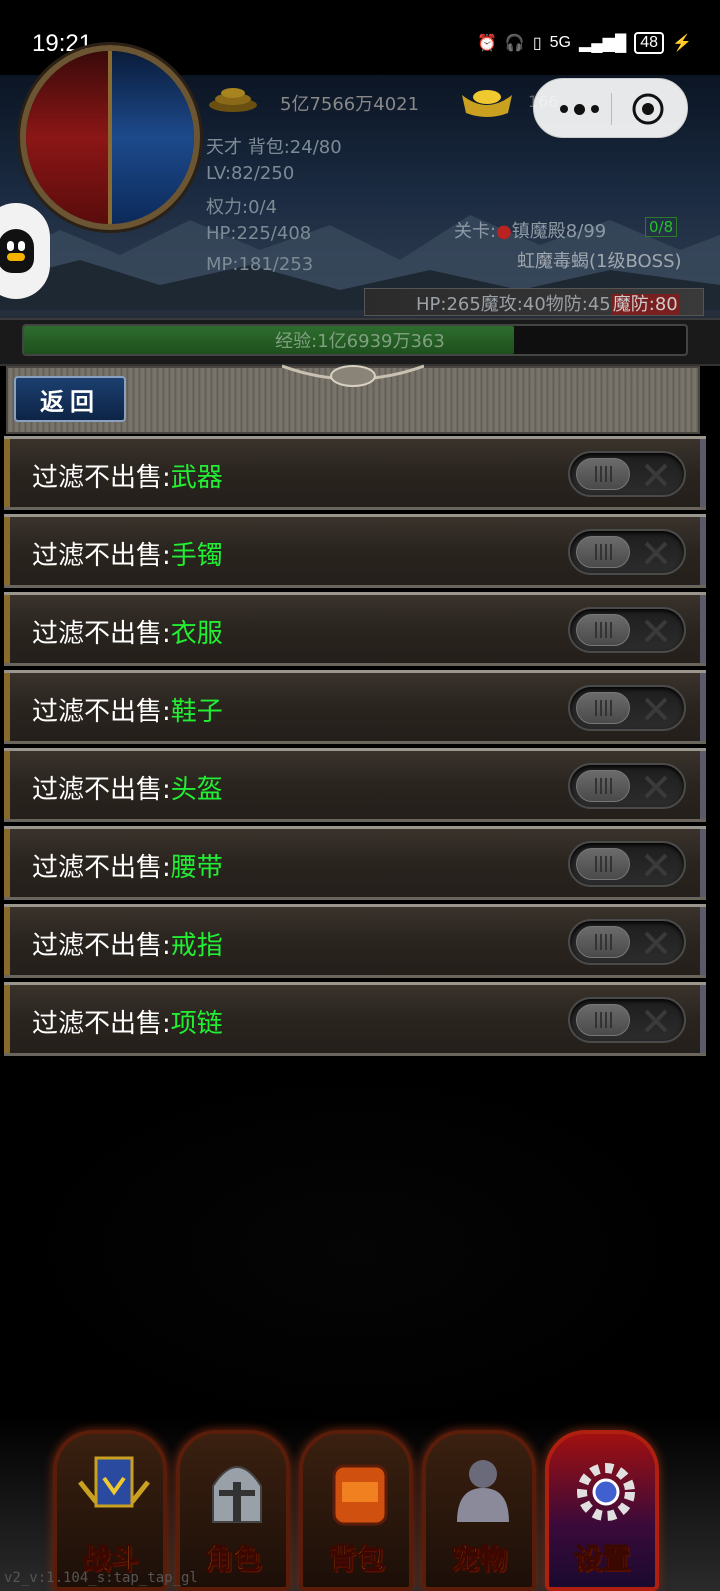 The height and width of the screenshot is (1591, 720). I want to click on filter-label: 过滤不出售:手镯, so click(127, 556).